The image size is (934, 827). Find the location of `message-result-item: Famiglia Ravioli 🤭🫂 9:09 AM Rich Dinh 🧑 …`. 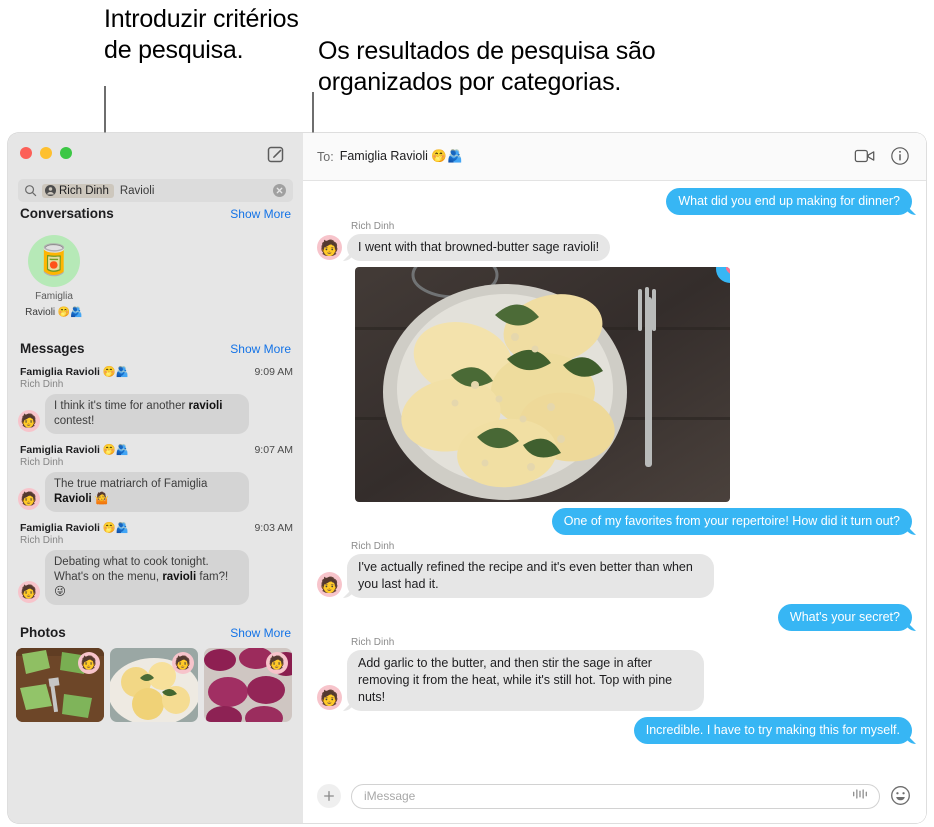

message-result-item: Famiglia Ravioli 🤭🫂 9:09 AM Rich Dinh 🧑 … is located at coordinates (155, 399).